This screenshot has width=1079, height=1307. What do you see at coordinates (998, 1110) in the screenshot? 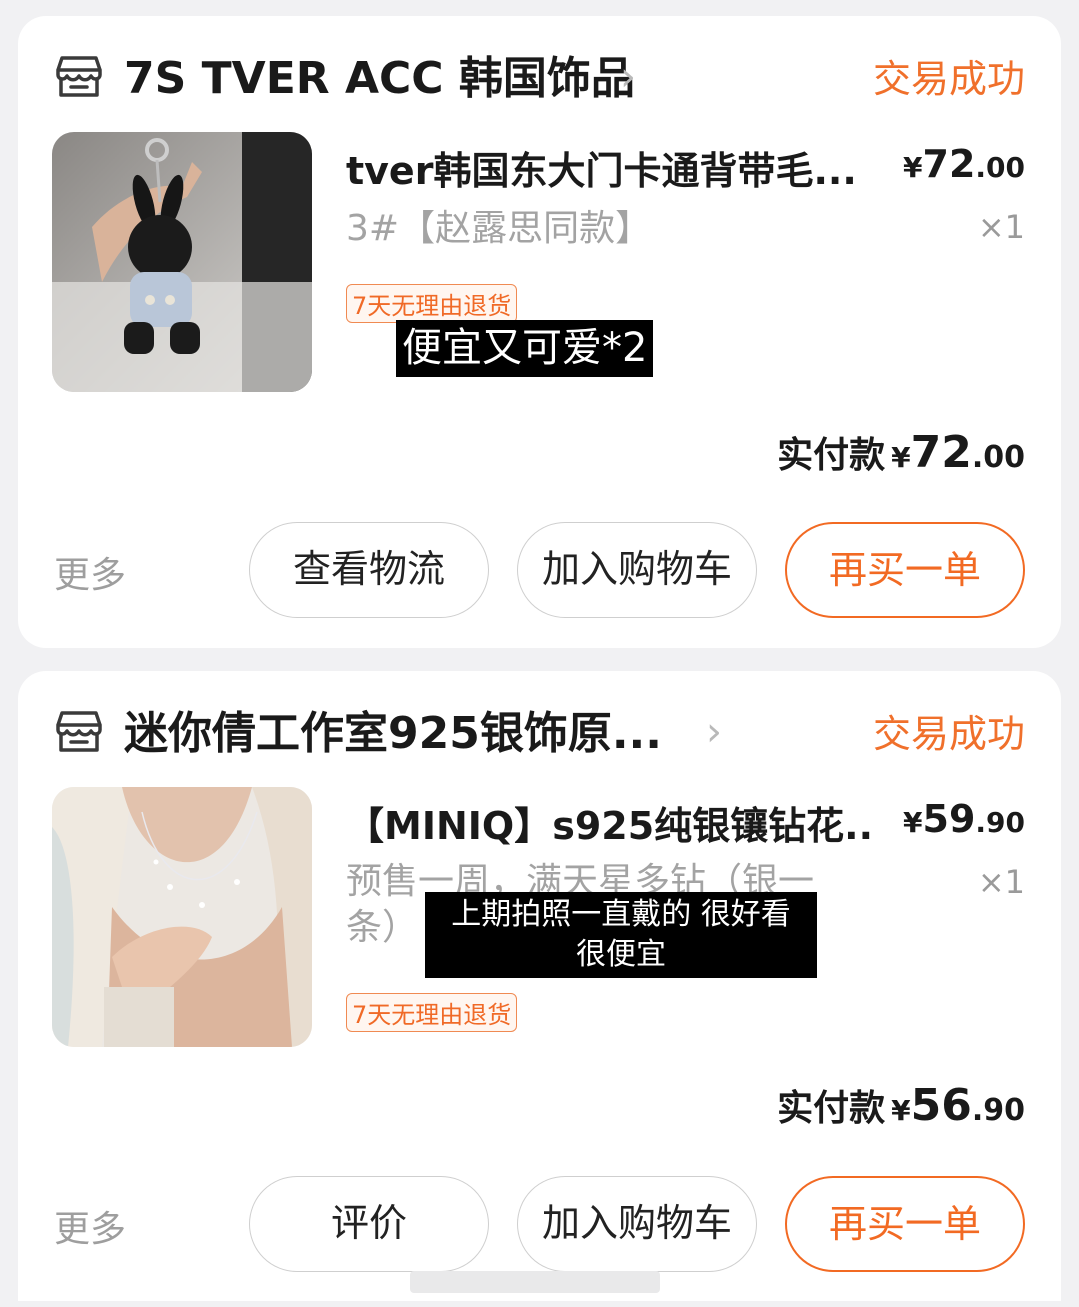
I see `paid-decimal: .90` at bounding box center [998, 1110].